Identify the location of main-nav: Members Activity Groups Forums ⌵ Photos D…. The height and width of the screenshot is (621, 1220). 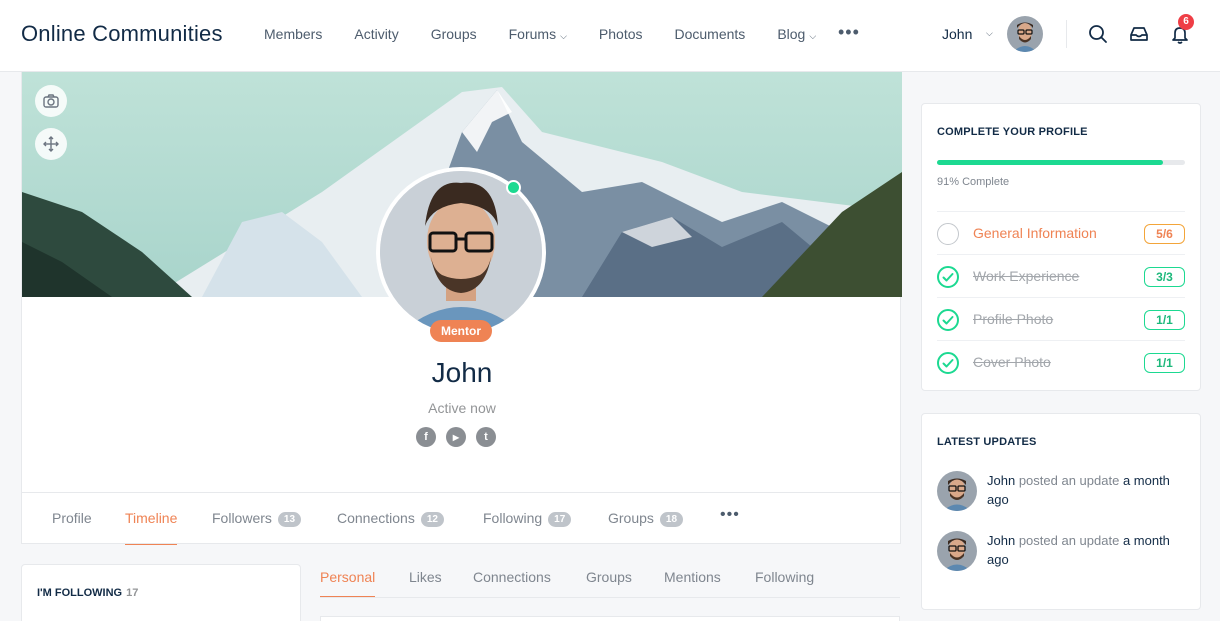
(556, 34).